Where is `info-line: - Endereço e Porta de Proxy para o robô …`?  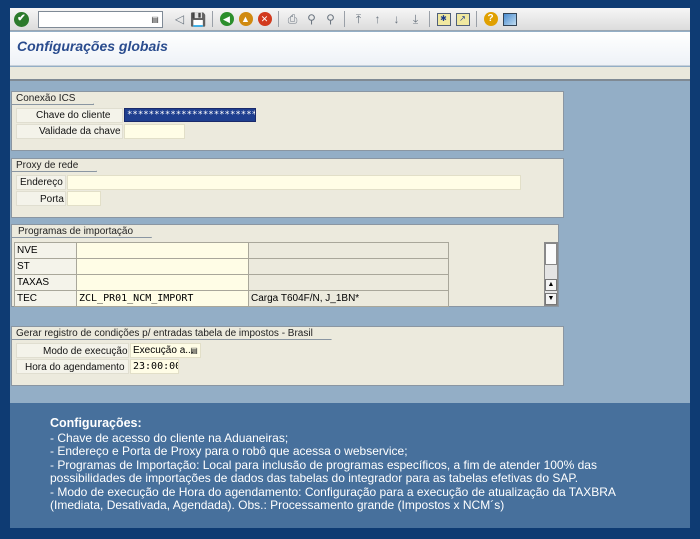 info-line: - Endereço e Porta de Proxy para o robô … is located at coordinates (229, 451).